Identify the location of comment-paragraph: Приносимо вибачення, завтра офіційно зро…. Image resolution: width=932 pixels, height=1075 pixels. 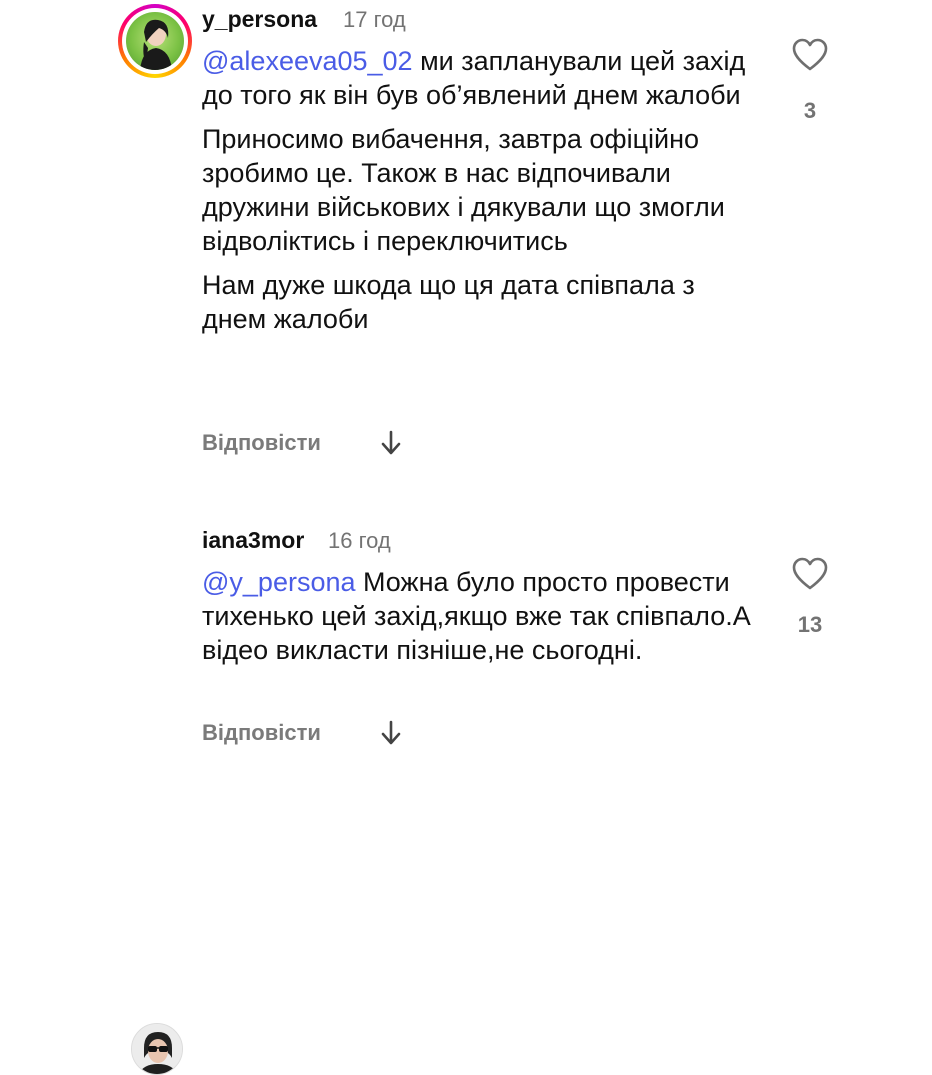
(463, 190).